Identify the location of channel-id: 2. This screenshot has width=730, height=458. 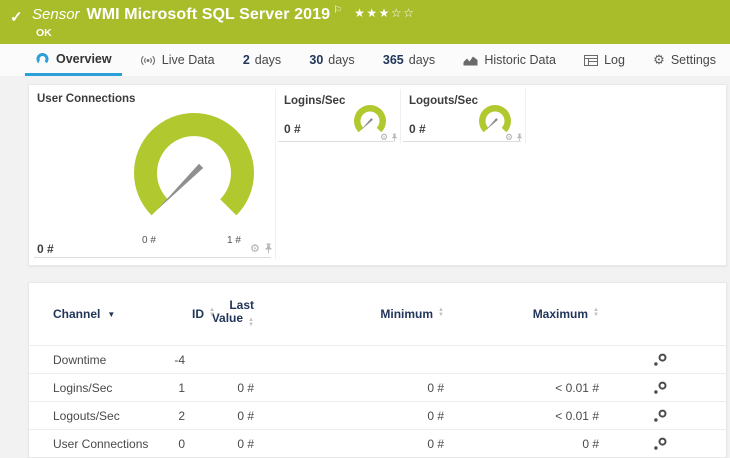
(181, 415).